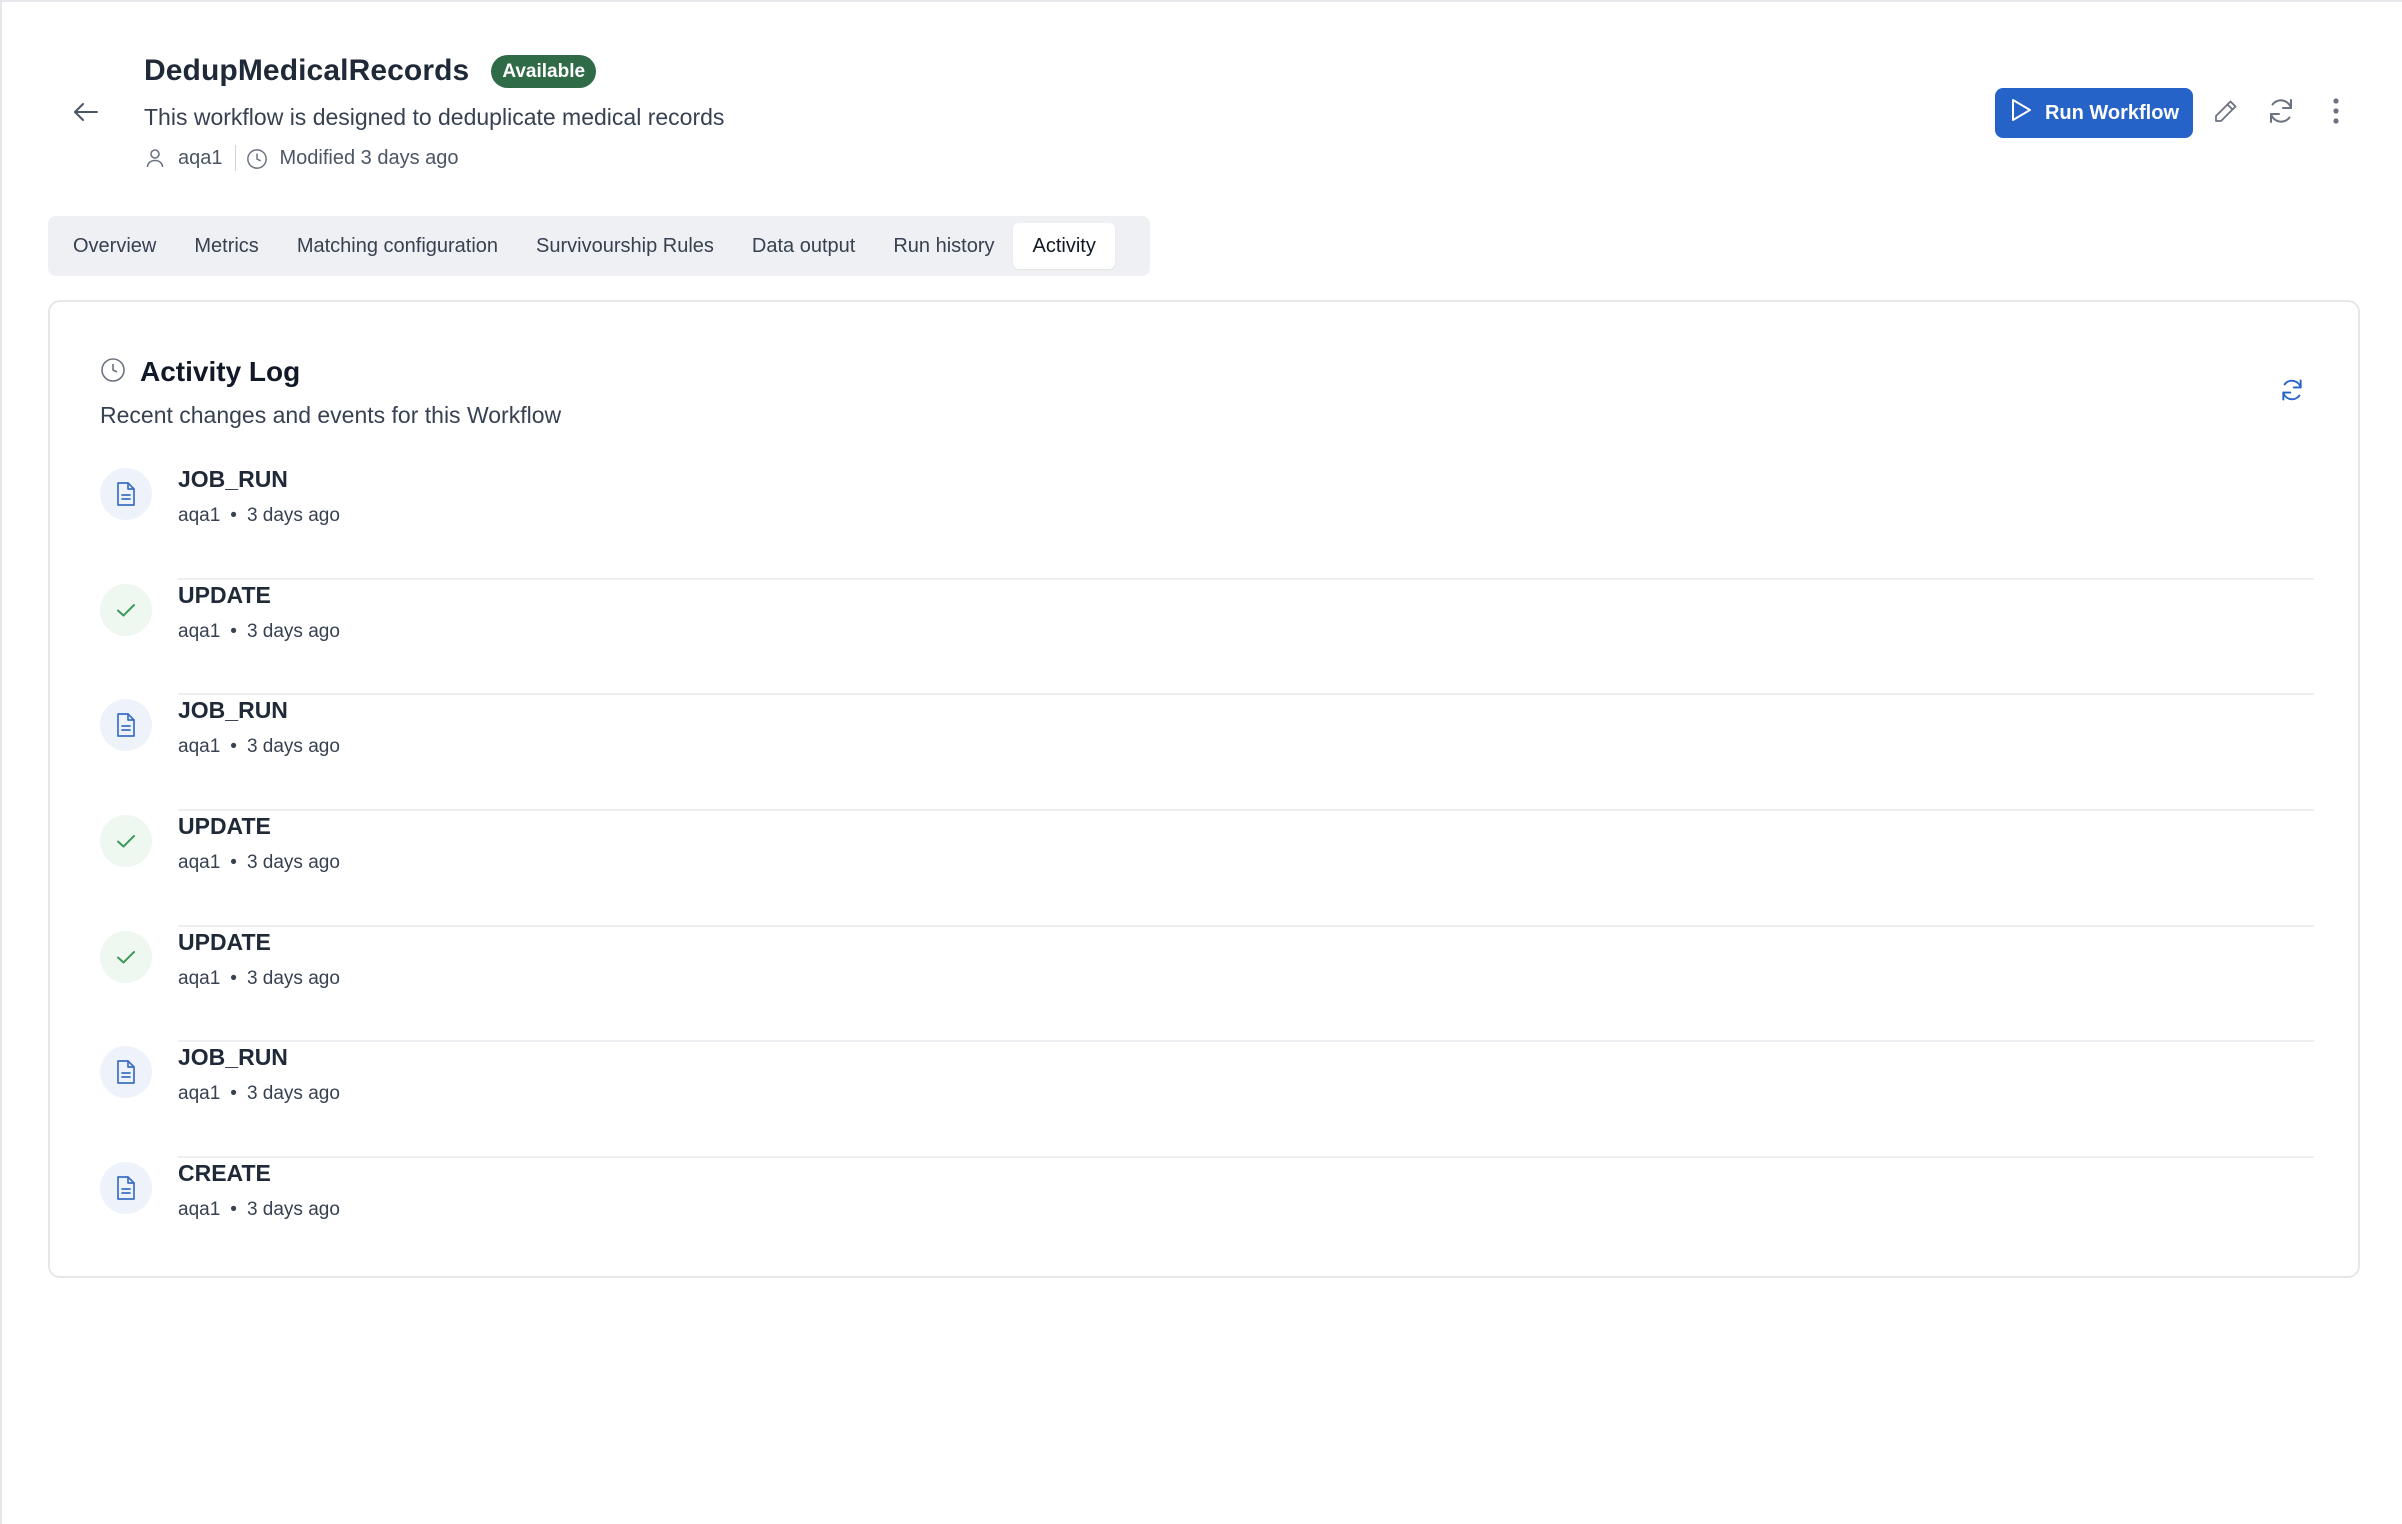 Image resolution: width=2402 pixels, height=1524 pixels. What do you see at coordinates (2021, 113) in the screenshot?
I see `play-icon` at bounding box center [2021, 113].